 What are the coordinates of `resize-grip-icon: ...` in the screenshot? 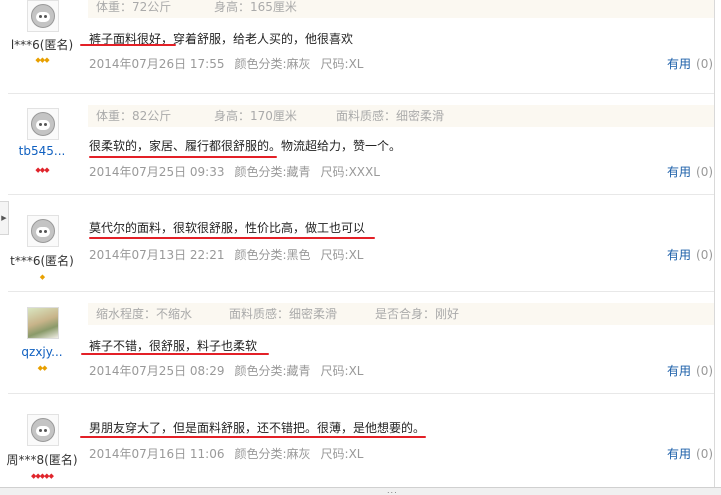 It's located at (392, 491).